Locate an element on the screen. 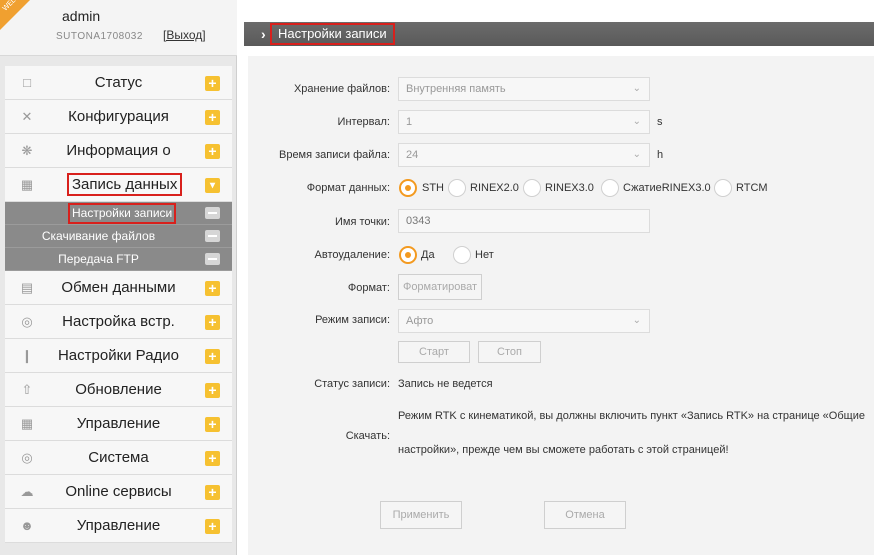 The image size is (881, 555). interval-select: 1 ⌄ is located at coordinates (524, 122).